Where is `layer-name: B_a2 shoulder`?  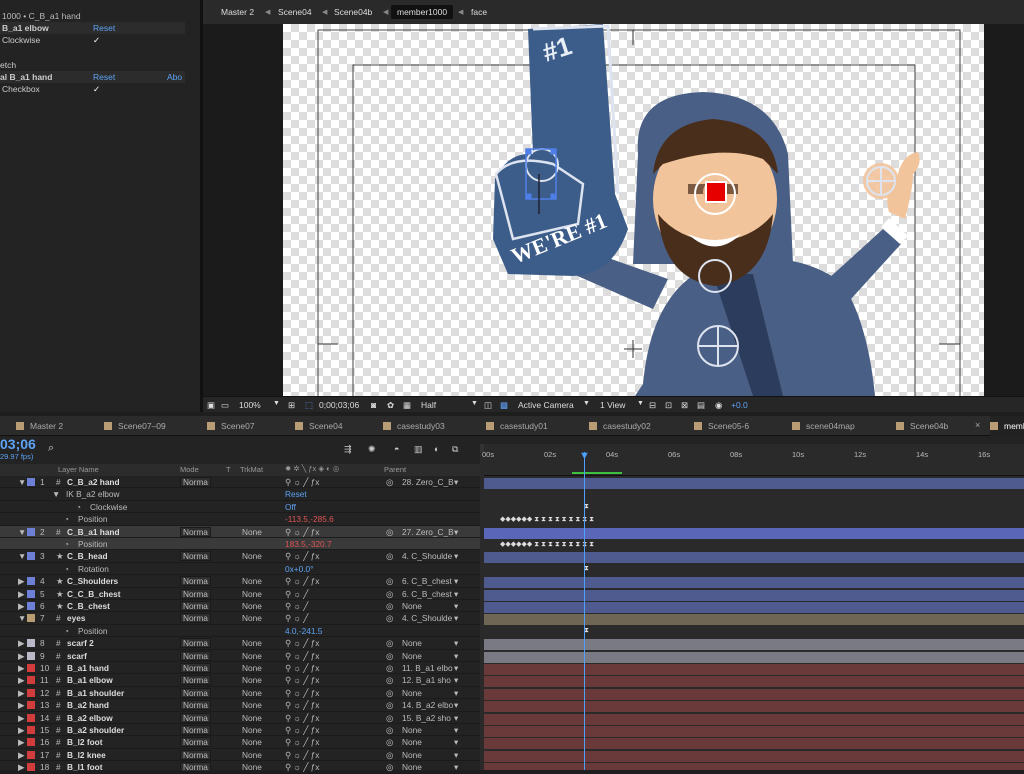
layer-name: B_a2 shoulder is located at coordinates (95, 730).